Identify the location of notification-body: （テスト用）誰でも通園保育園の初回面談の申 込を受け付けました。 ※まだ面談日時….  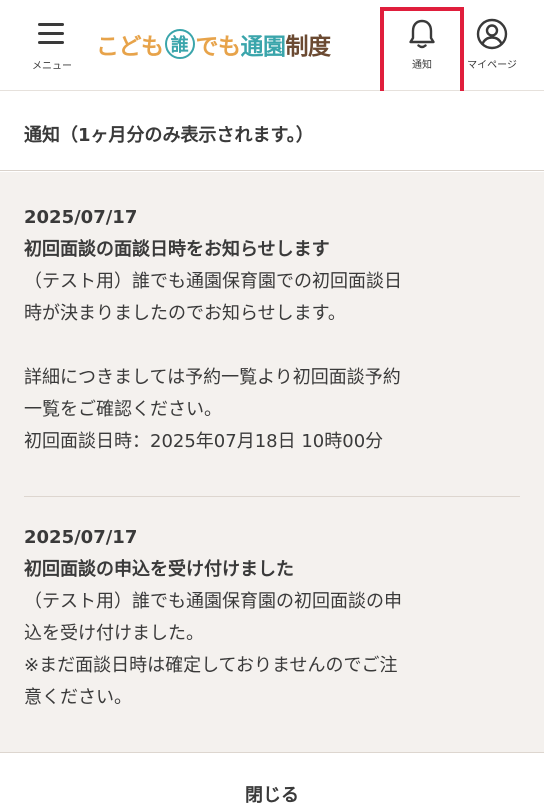
(213, 649).